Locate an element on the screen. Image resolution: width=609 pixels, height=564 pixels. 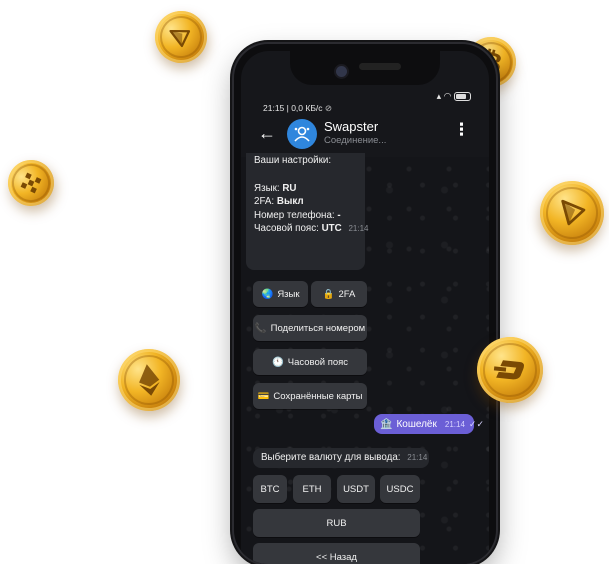
tron-coin-right is located at coordinates (571, 213).